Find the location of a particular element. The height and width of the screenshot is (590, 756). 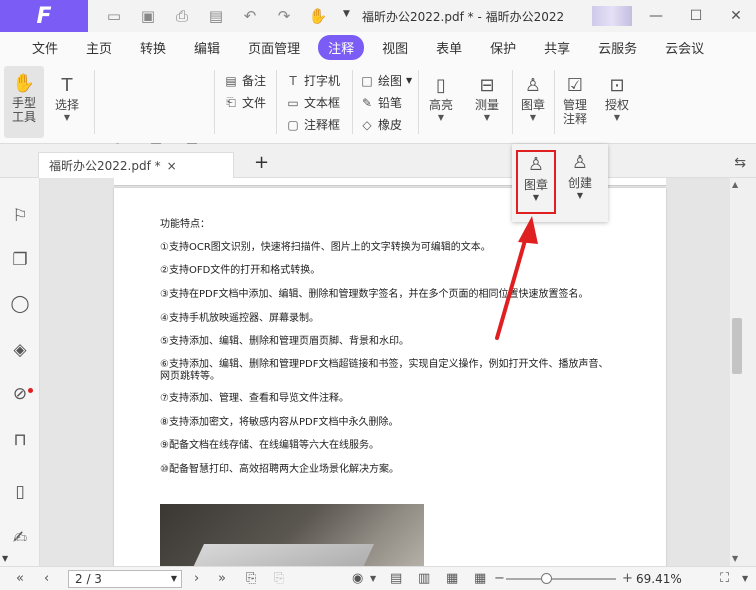

menu-protect: 保护 is located at coordinates (503, 47).